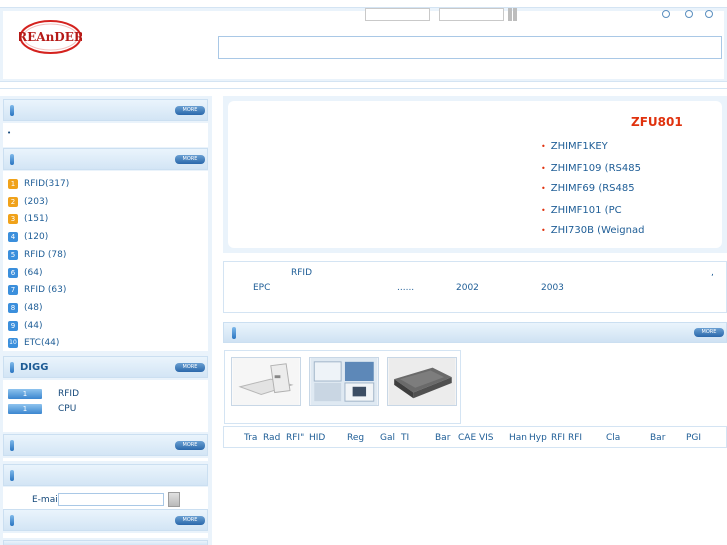 The height and width of the screenshot is (545, 727). I want to click on login-button, so click(514, 14).